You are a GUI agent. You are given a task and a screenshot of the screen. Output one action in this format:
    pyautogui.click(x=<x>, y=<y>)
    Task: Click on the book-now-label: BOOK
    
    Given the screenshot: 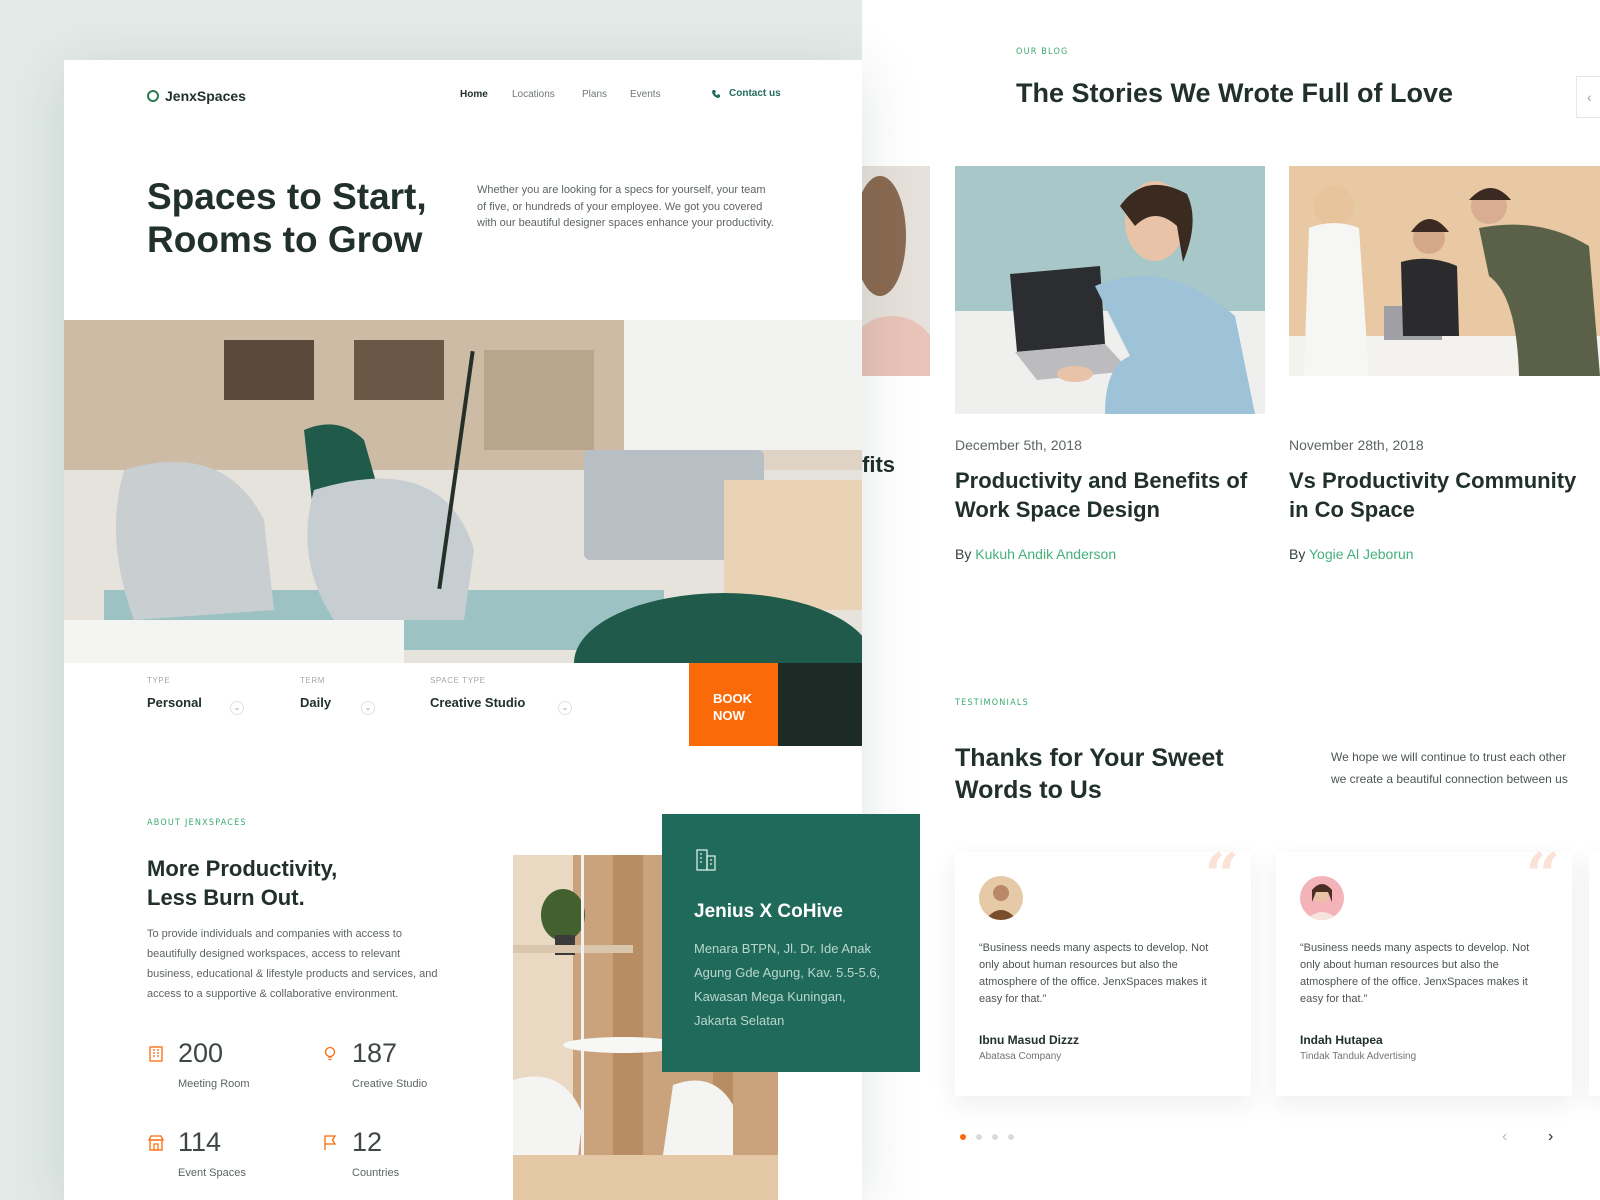 What is the action you would take?
    pyautogui.click(x=732, y=698)
    